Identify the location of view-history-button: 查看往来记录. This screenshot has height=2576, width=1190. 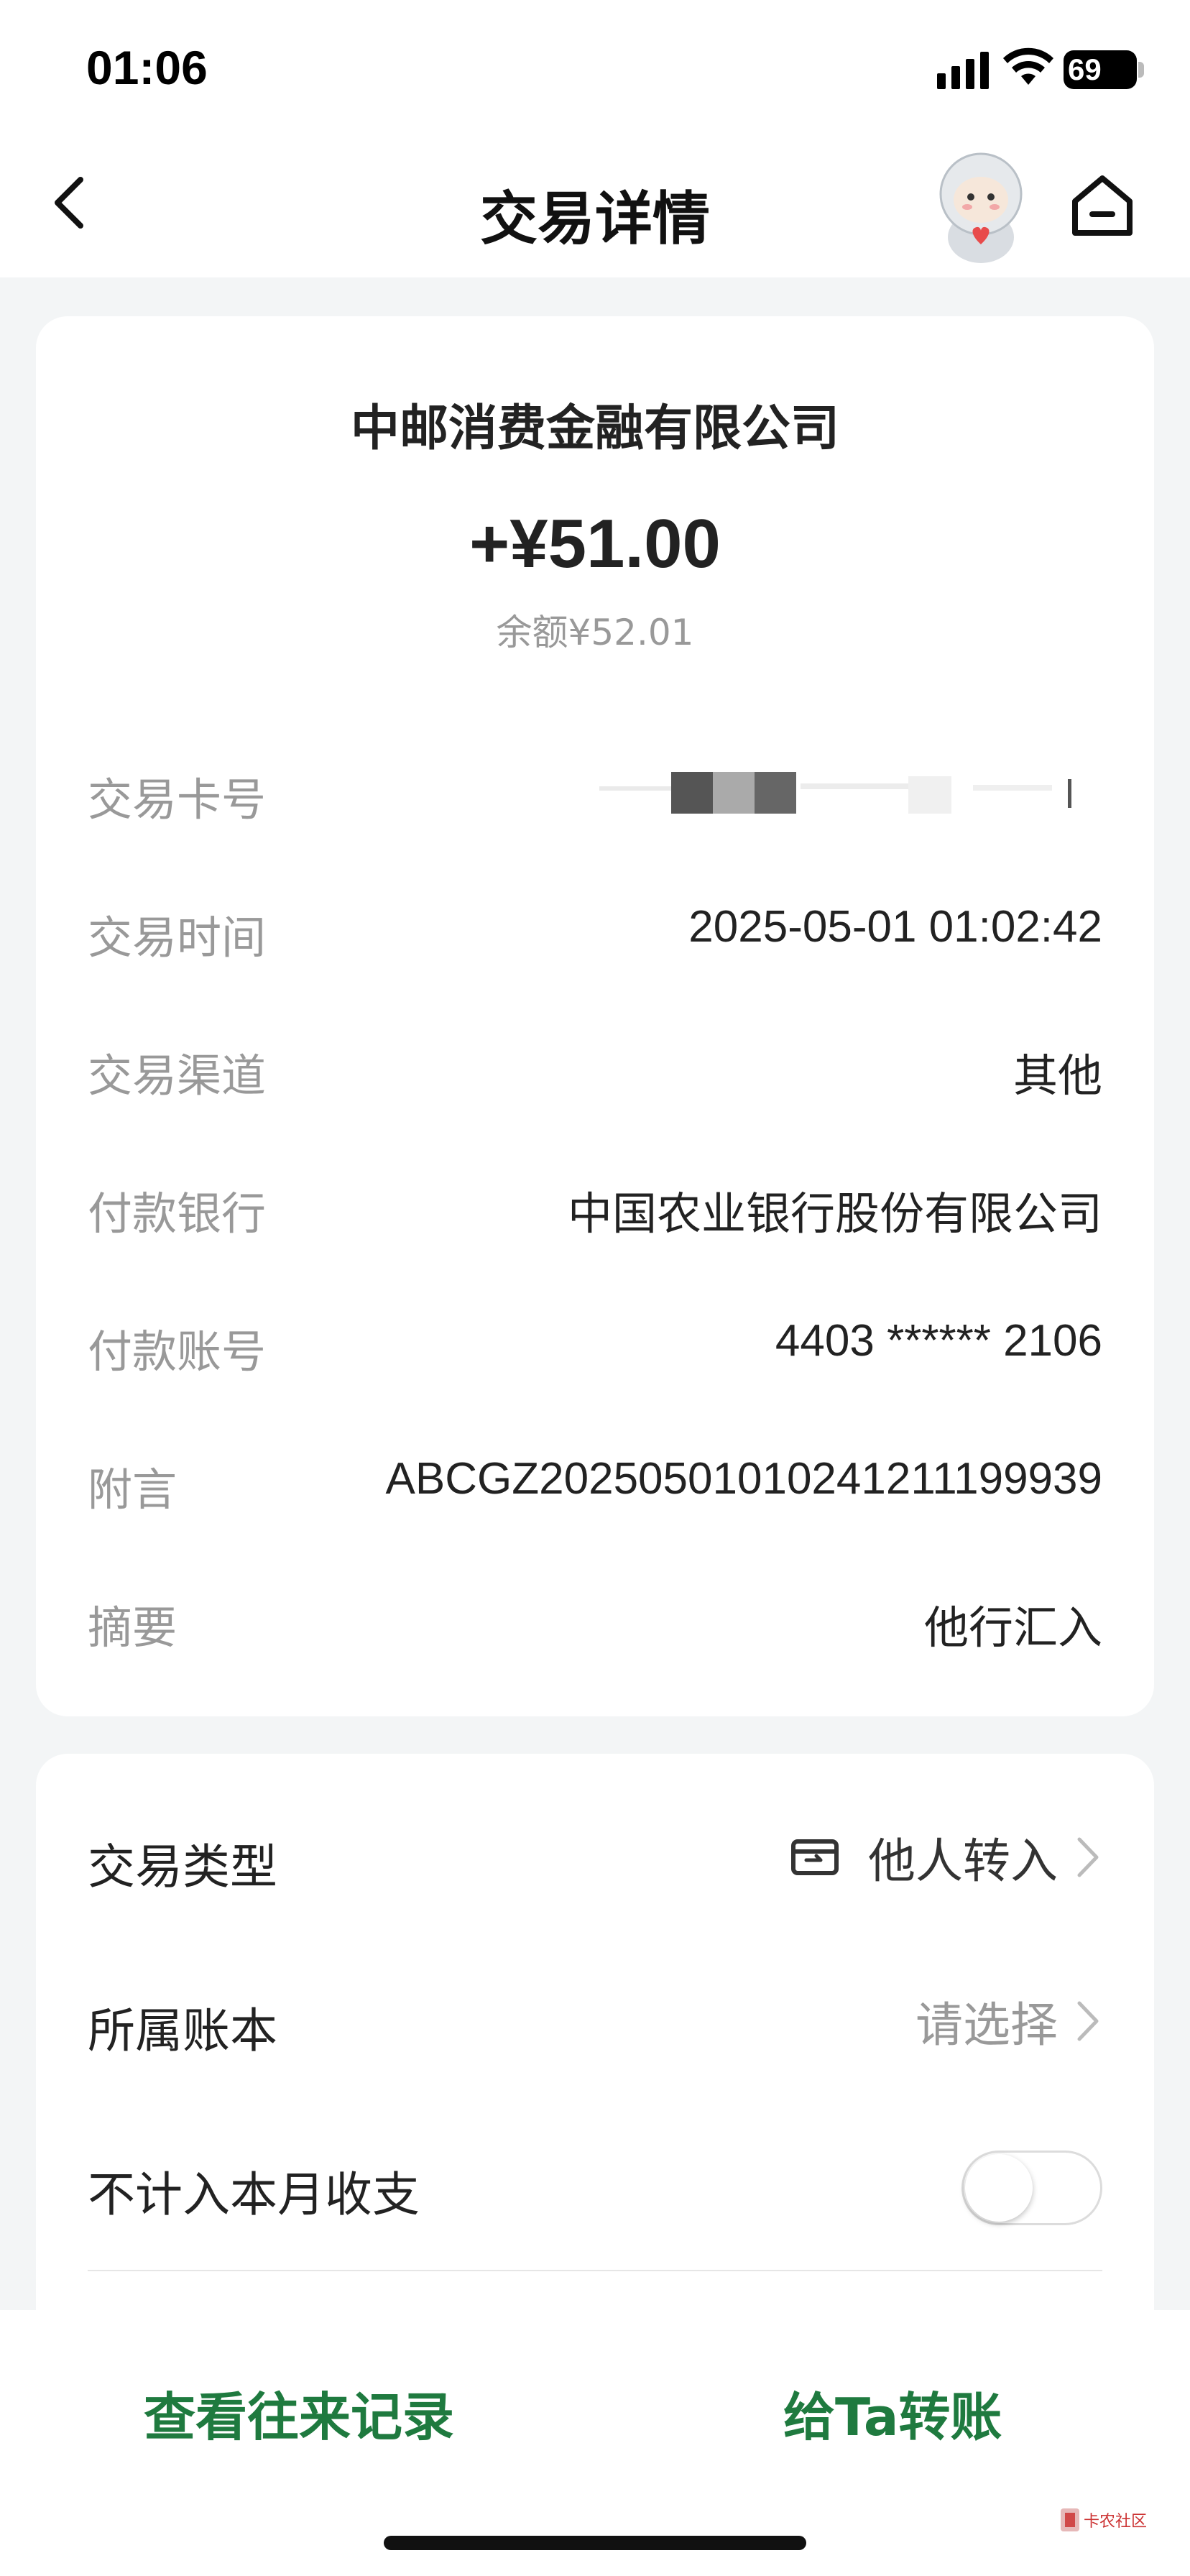
(299, 2412).